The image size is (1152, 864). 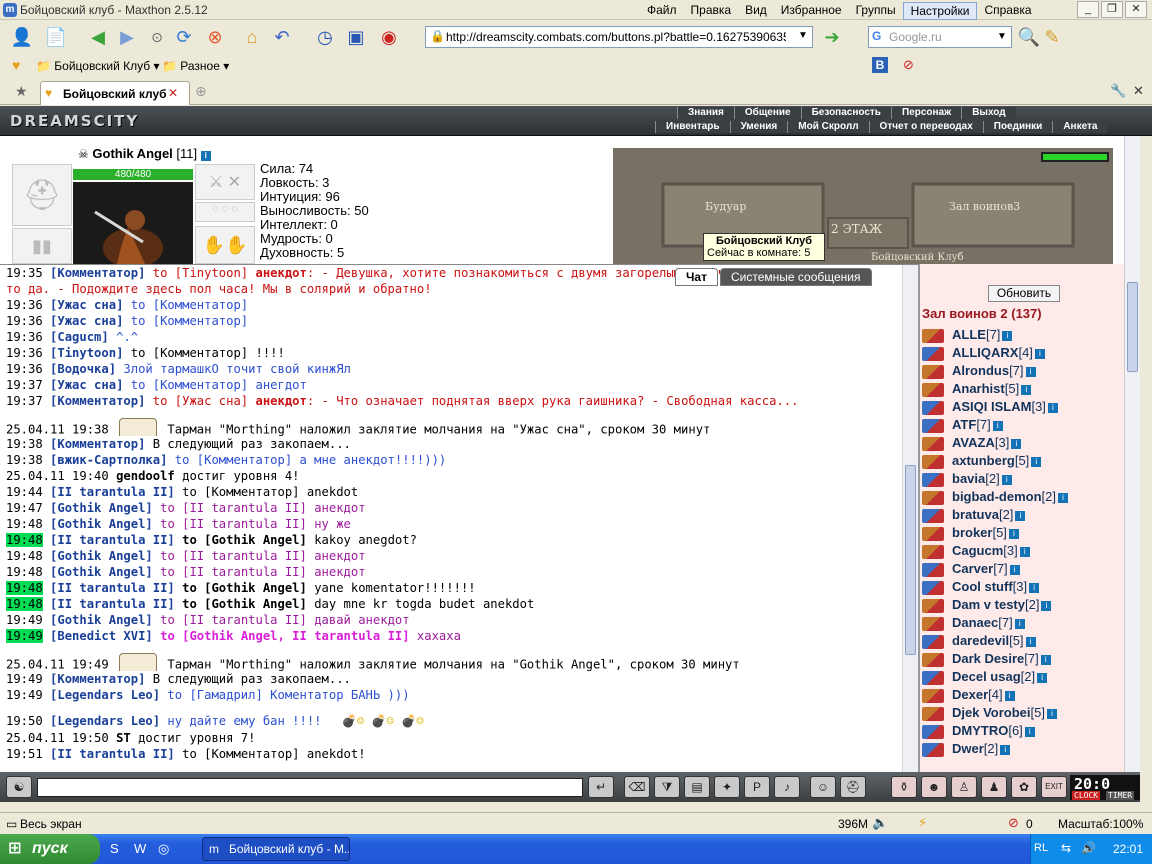 What do you see at coordinates (972, 568) in the screenshot?
I see `user-name: Carver` at bounding box center [972, 568].